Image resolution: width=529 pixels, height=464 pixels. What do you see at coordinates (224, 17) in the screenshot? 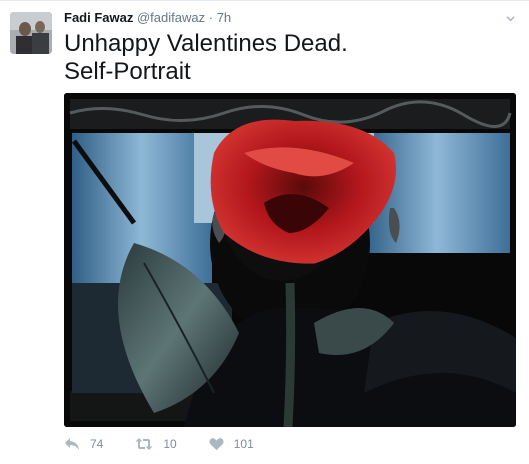
I see `timestamp: 7h` at bounding box center [224, 17].